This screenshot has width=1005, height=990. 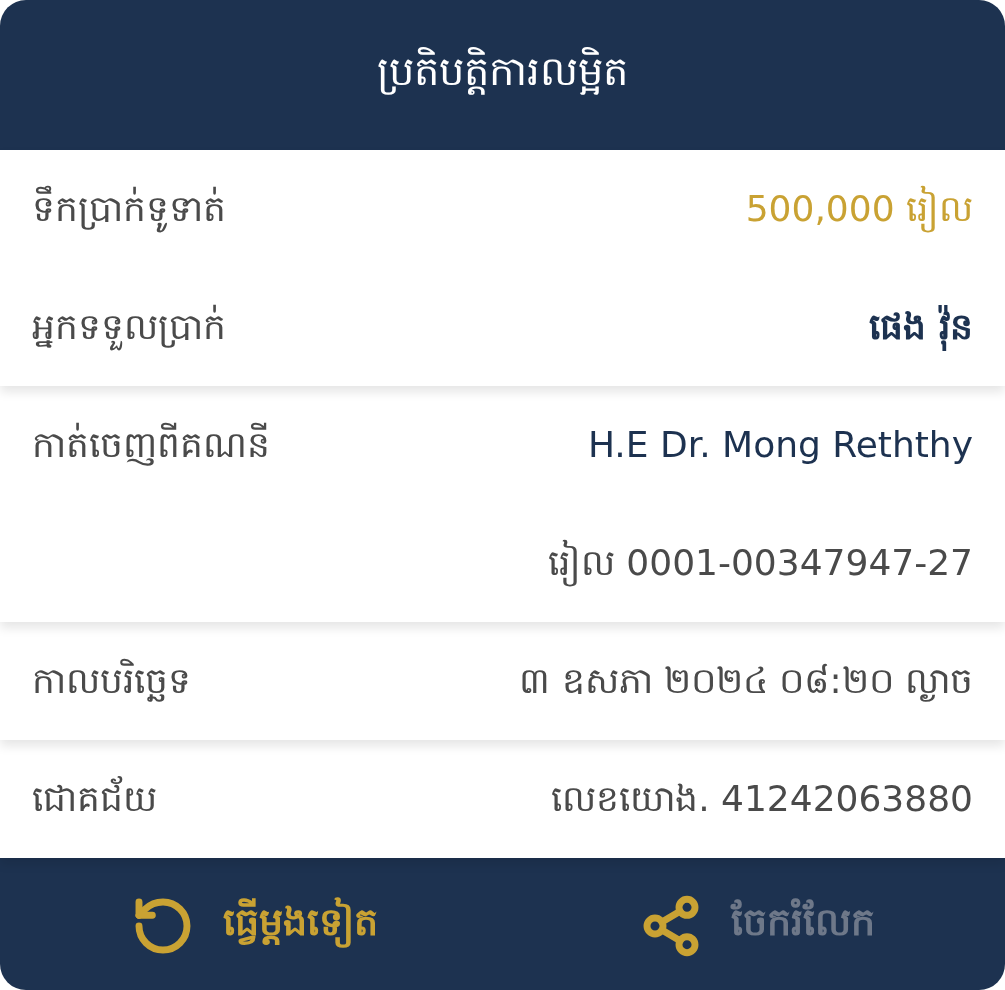 I want to click on field-label: អ្នកទទួលប្រាក់, so click(x=129, y=327).